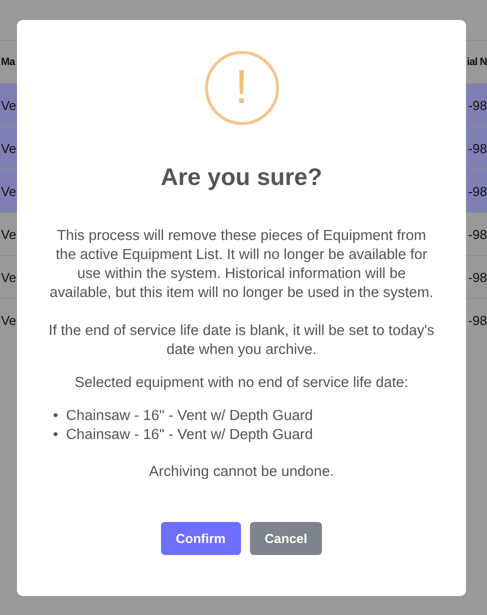 The height and width of the screenshot is (615, 487). I want to click on message-text: If the end of service life date is blank, it will be set to today's date when you archive., so click(242, 341).